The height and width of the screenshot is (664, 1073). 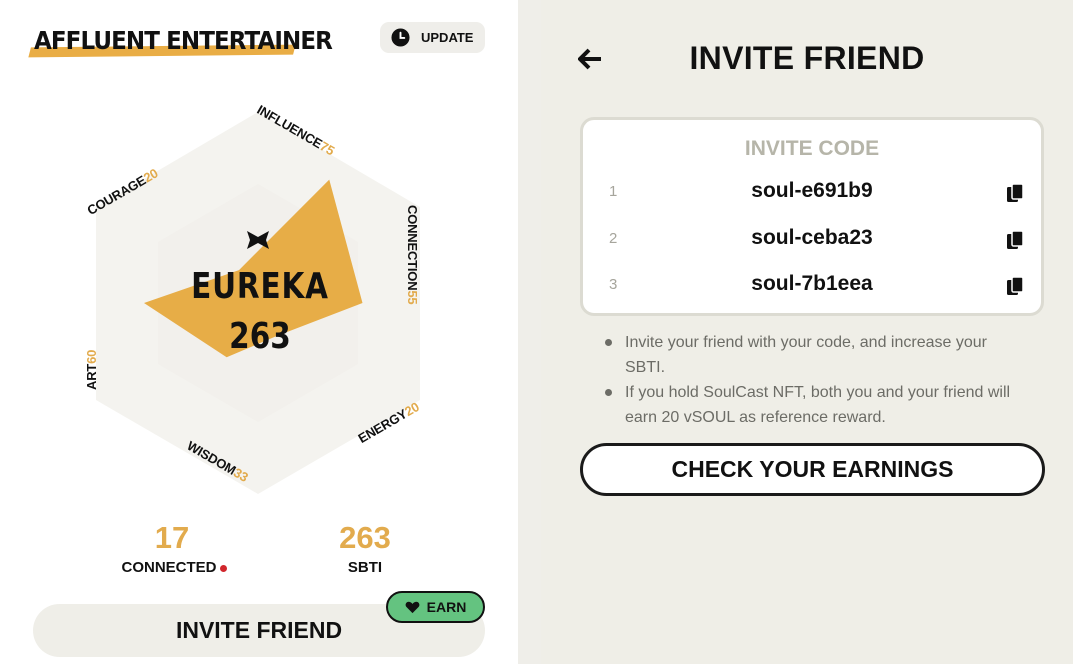 I want to click on profile-title: AFFLUENT ENTERTAINER, so click(x=183, y=40).